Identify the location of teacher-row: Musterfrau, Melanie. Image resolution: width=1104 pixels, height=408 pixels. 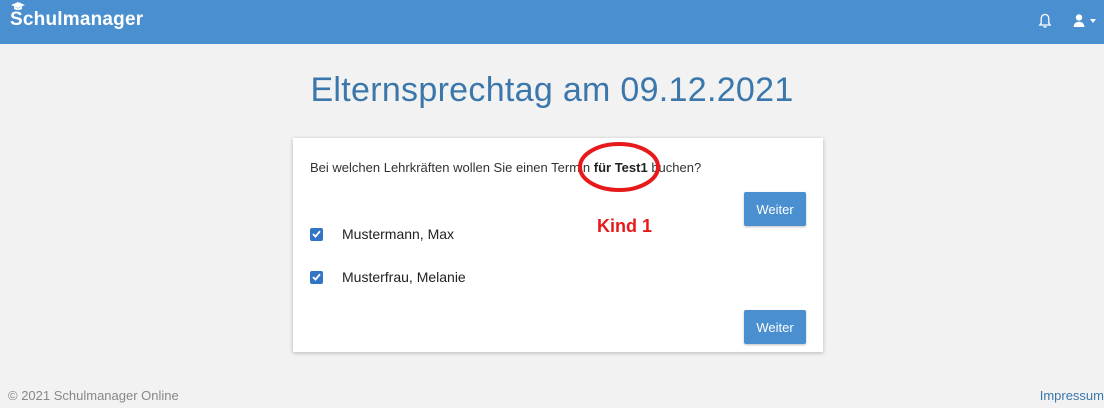
(388, 277).